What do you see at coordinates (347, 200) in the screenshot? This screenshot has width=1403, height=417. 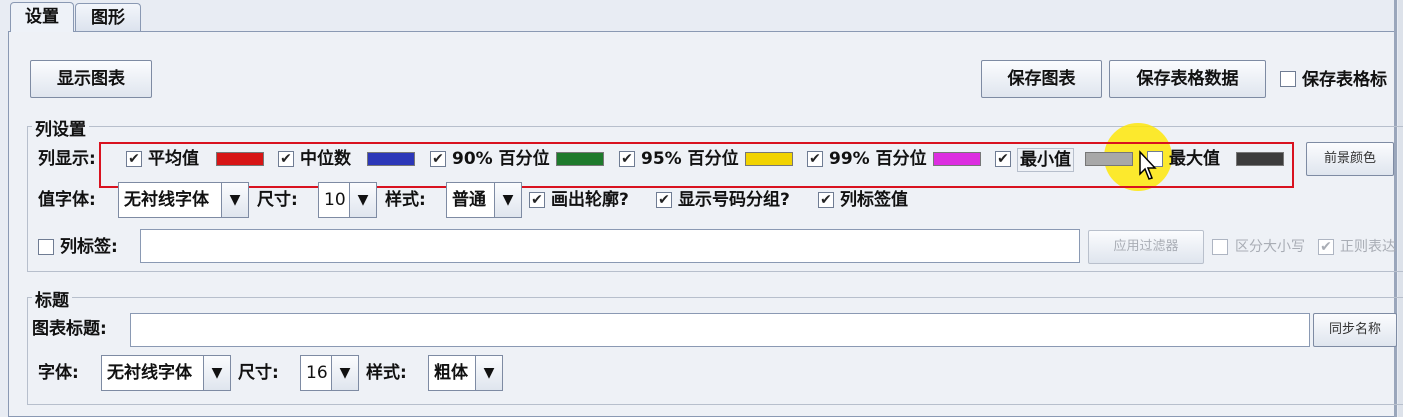 I see `value-size-select: 10 ▼` at bounding box center [347, 200].